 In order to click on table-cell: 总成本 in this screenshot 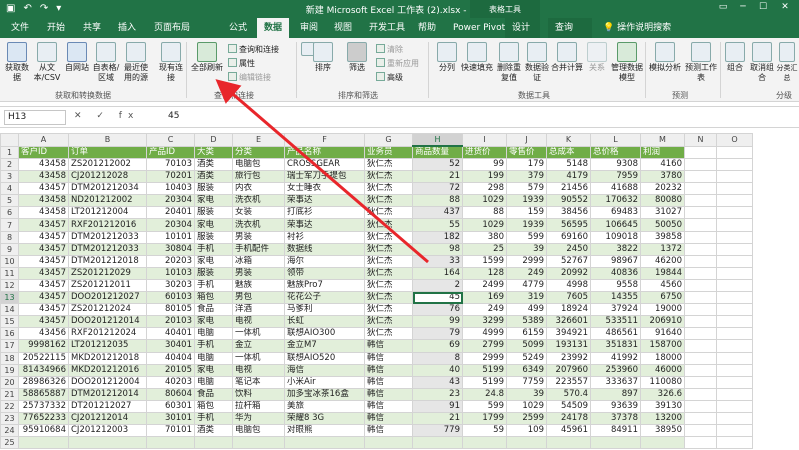, I will do `click(568, 152)`.